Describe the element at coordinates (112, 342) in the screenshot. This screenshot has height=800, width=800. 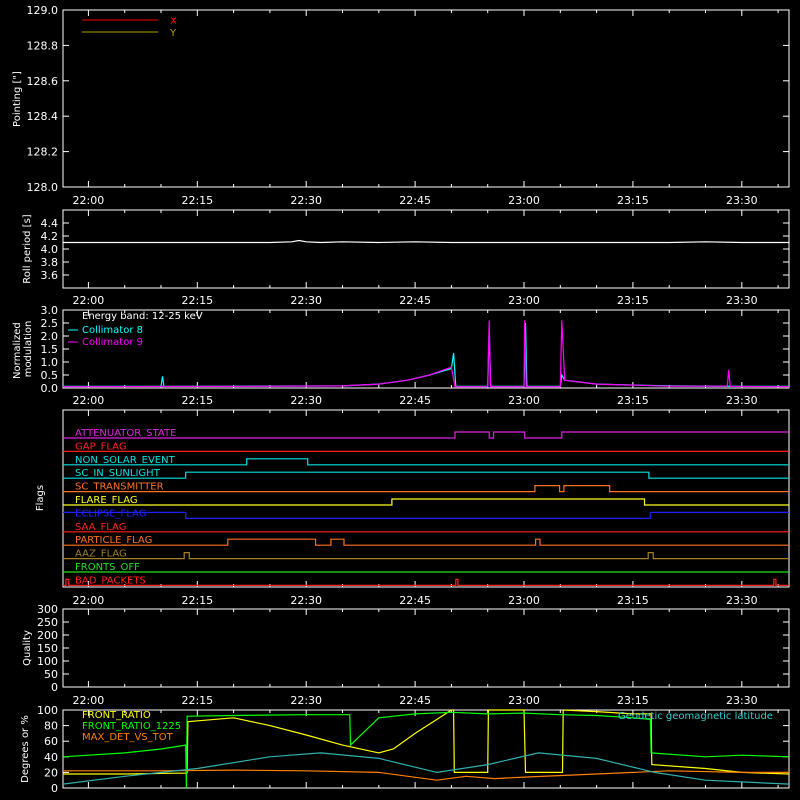
I see `legend-label-collimator-9: Collimator 9` at that location.